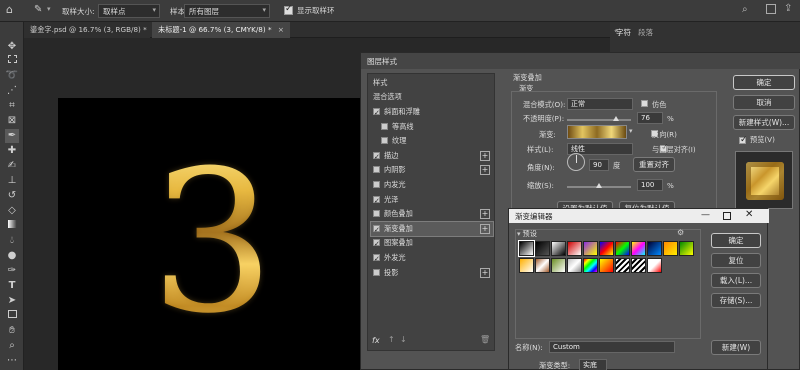 The height and width of the screenshot is (370, 800). I want to click on name-input: Custom, so click(612, 347).